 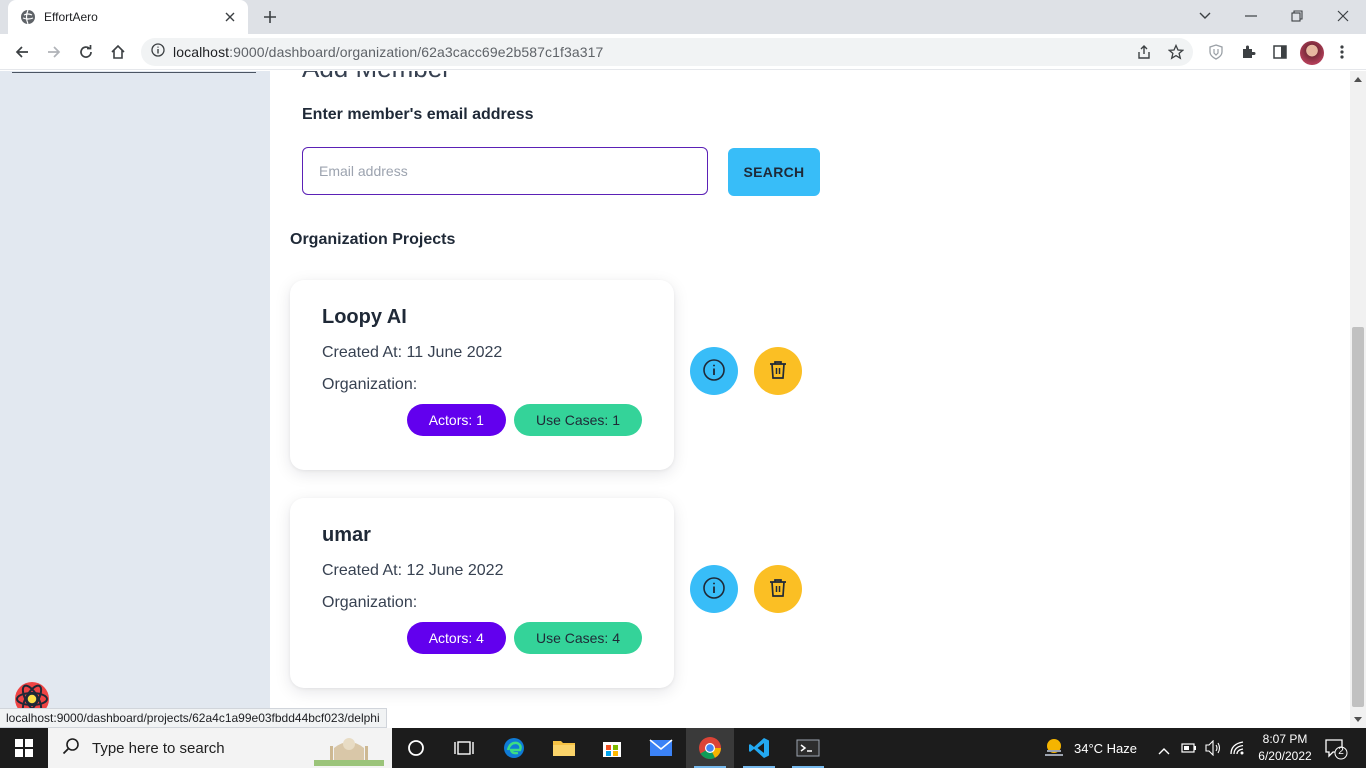 I want to click on share-icon, so click(x=1144, y=52).